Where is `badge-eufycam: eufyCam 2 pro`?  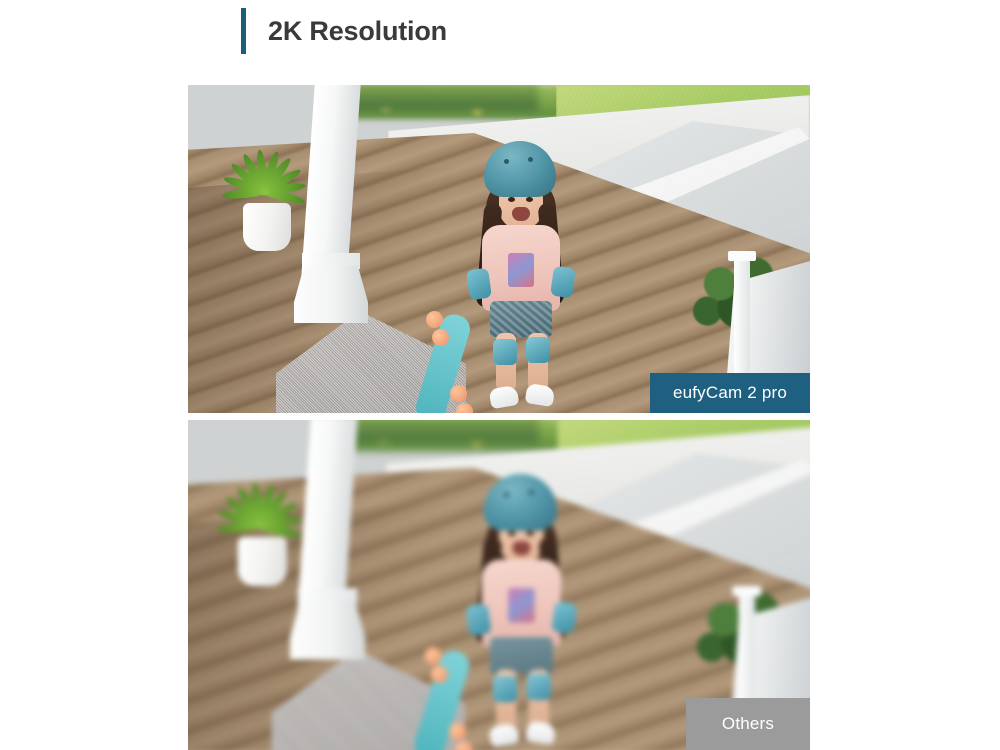 badge-eufycam: eufyCam 2 pro is located at coordinates (730, 393).